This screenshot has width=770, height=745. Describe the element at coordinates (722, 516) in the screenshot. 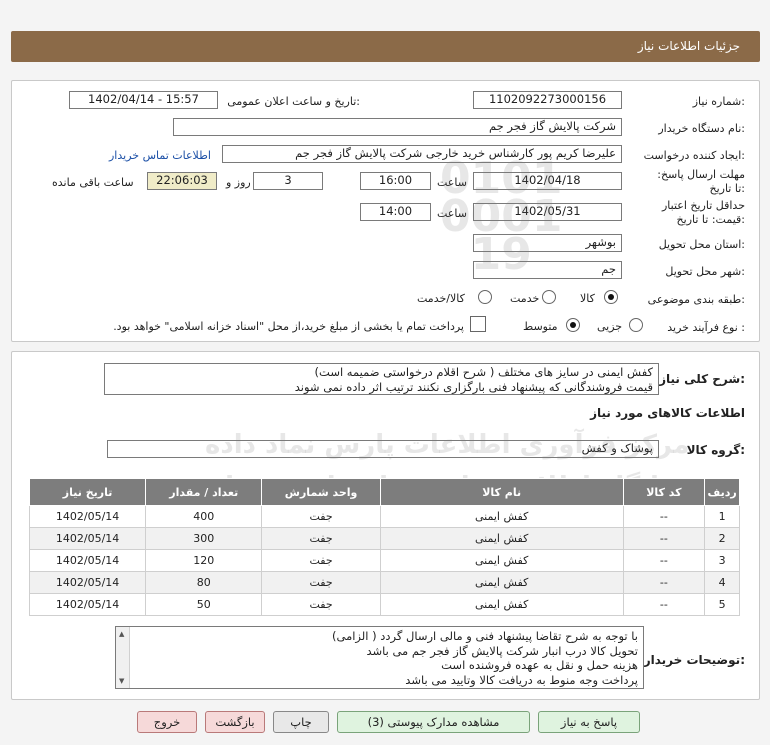

I see `row-number-cell: 1` at that location.